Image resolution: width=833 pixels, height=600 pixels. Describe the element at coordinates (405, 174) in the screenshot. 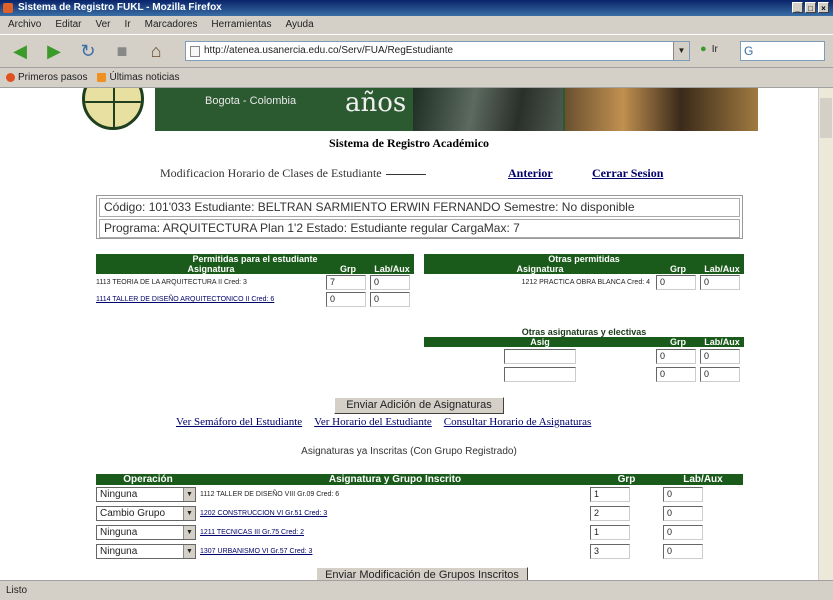

I see `divider` at that location.